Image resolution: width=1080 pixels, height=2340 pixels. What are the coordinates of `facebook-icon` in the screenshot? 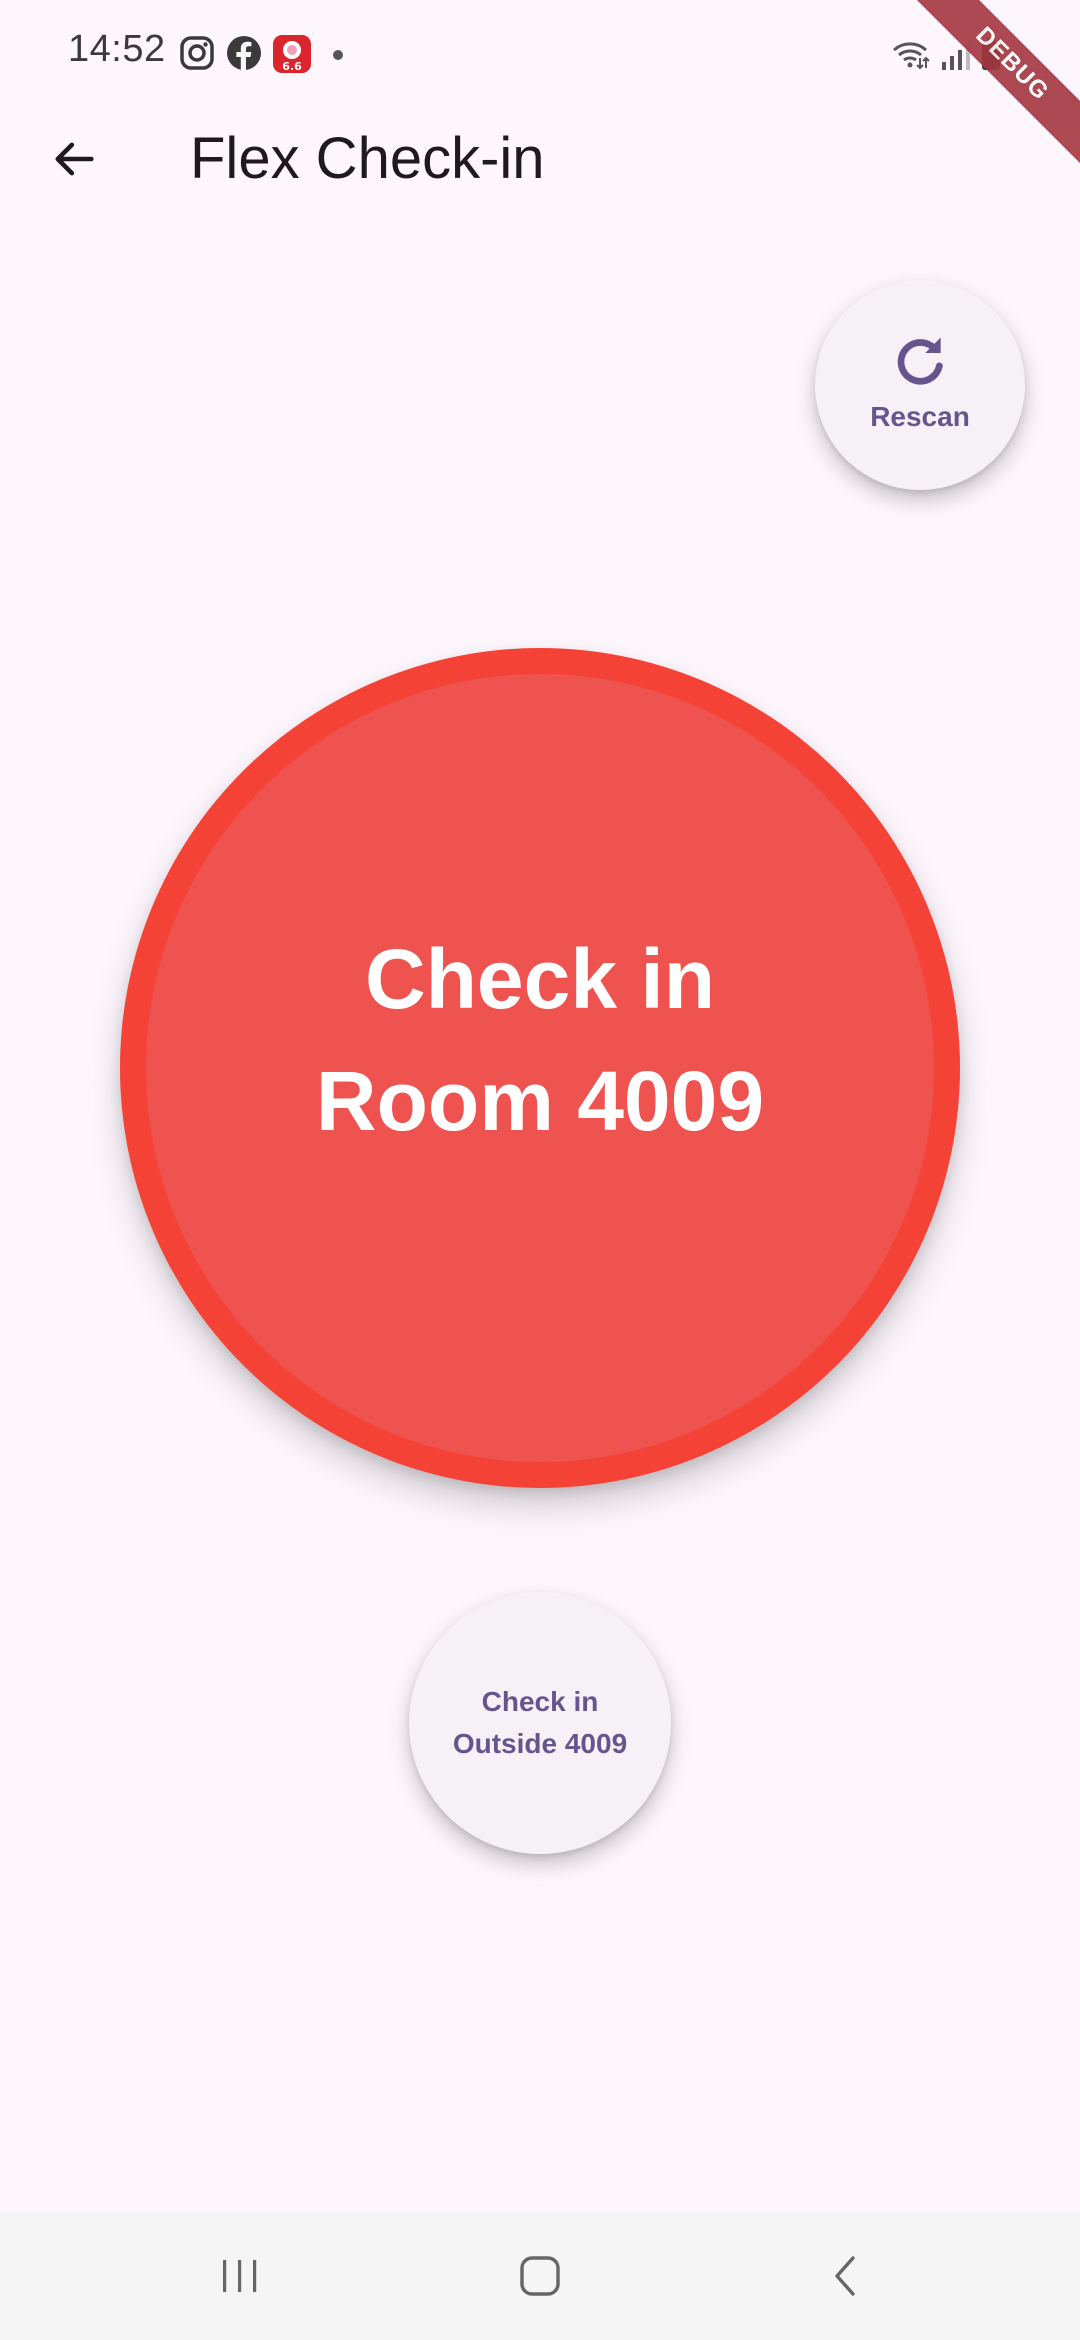 It's located at (244, 53).